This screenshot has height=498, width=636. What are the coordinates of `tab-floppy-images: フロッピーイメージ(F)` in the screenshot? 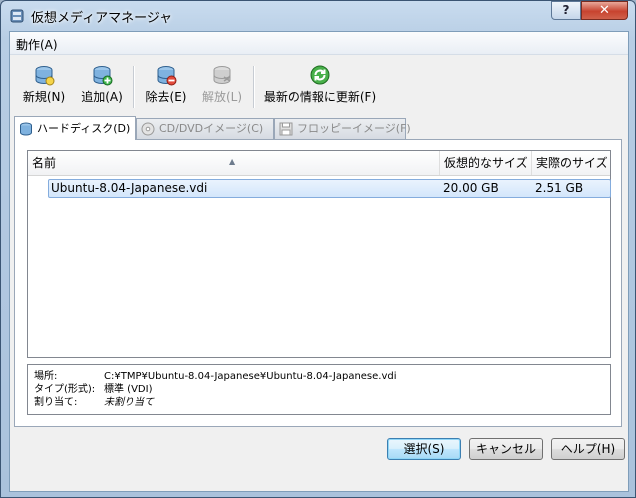 It's located at (342, 128).